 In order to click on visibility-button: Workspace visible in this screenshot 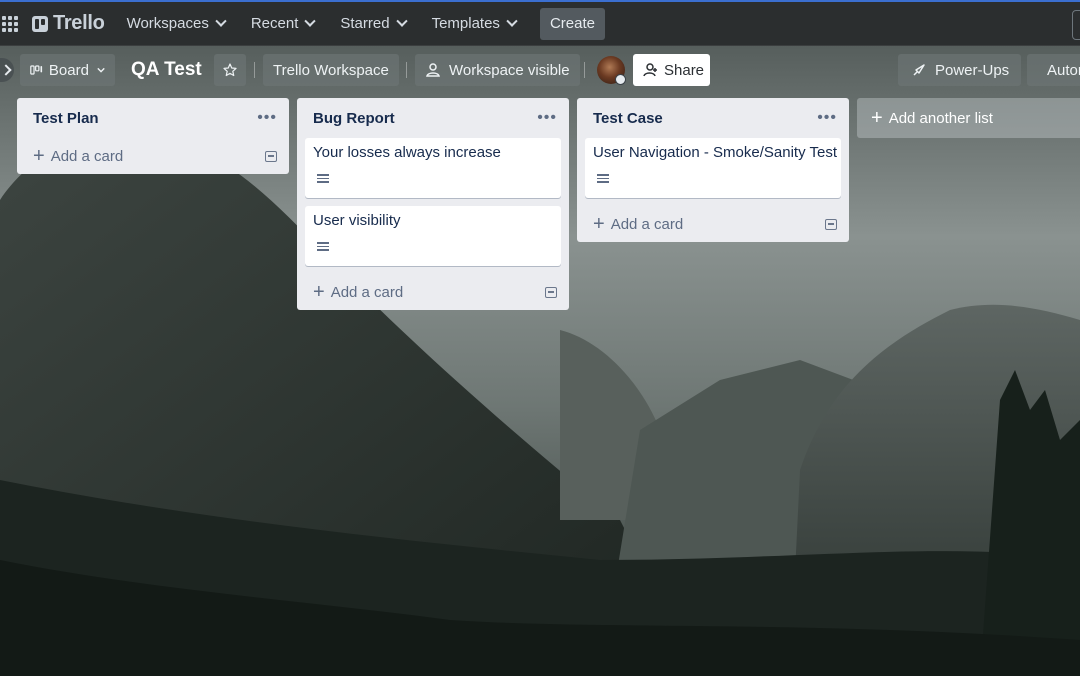, I will do `click(497, 70)`.